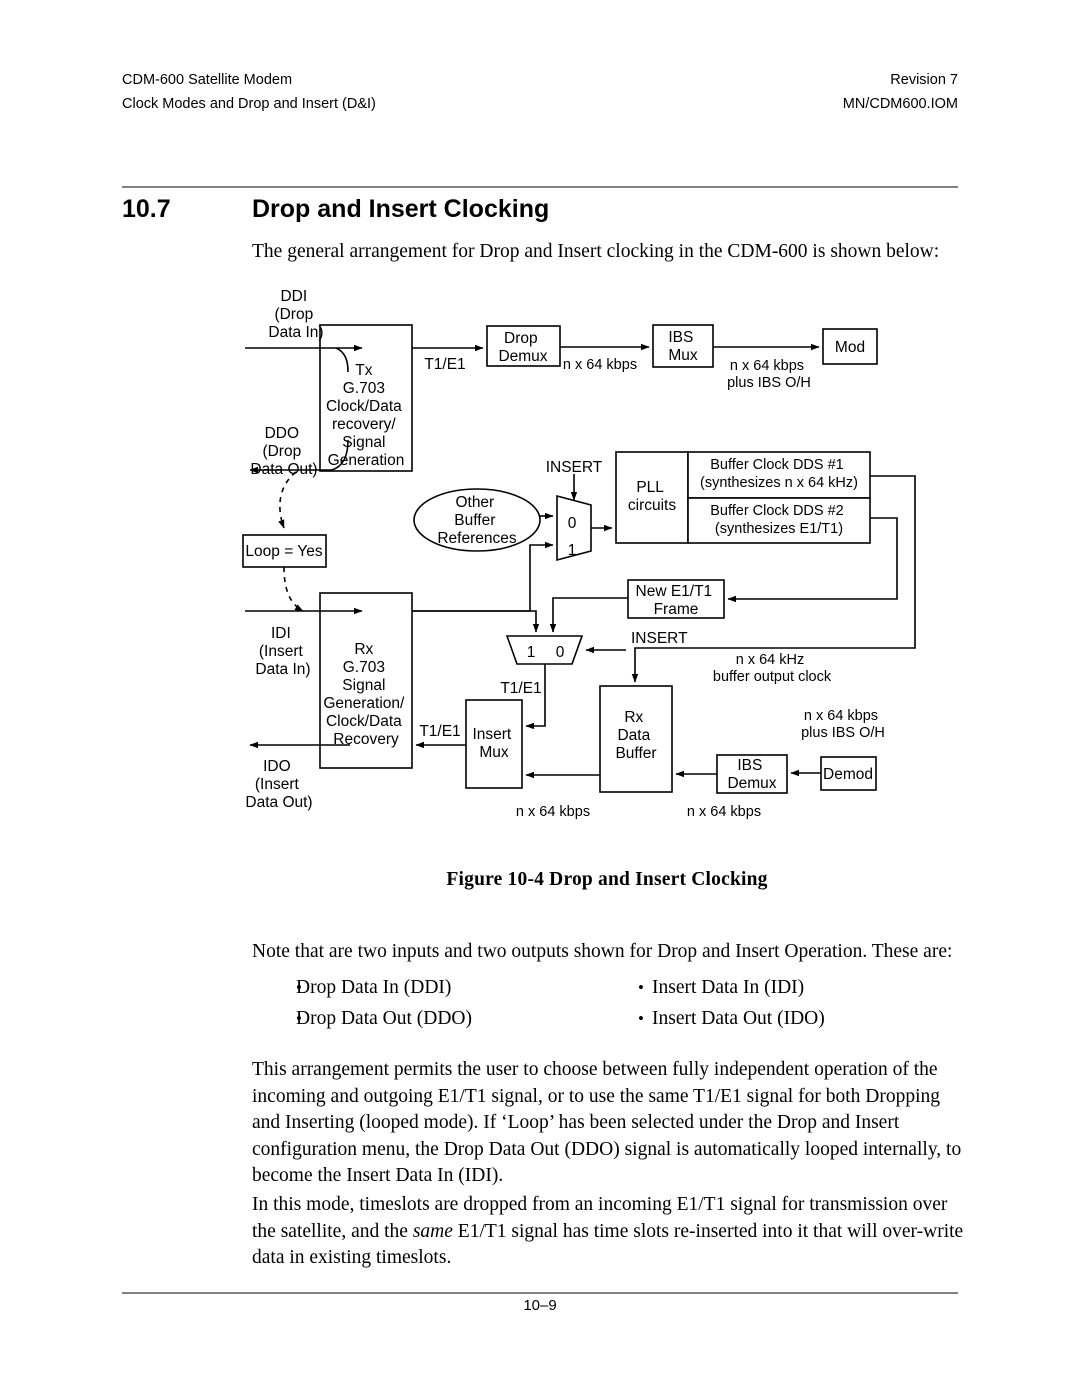  Describe the element at coordinates (574, 467) in the screenshot. I see `label-signal-insert-upper: INSERT` at that location.